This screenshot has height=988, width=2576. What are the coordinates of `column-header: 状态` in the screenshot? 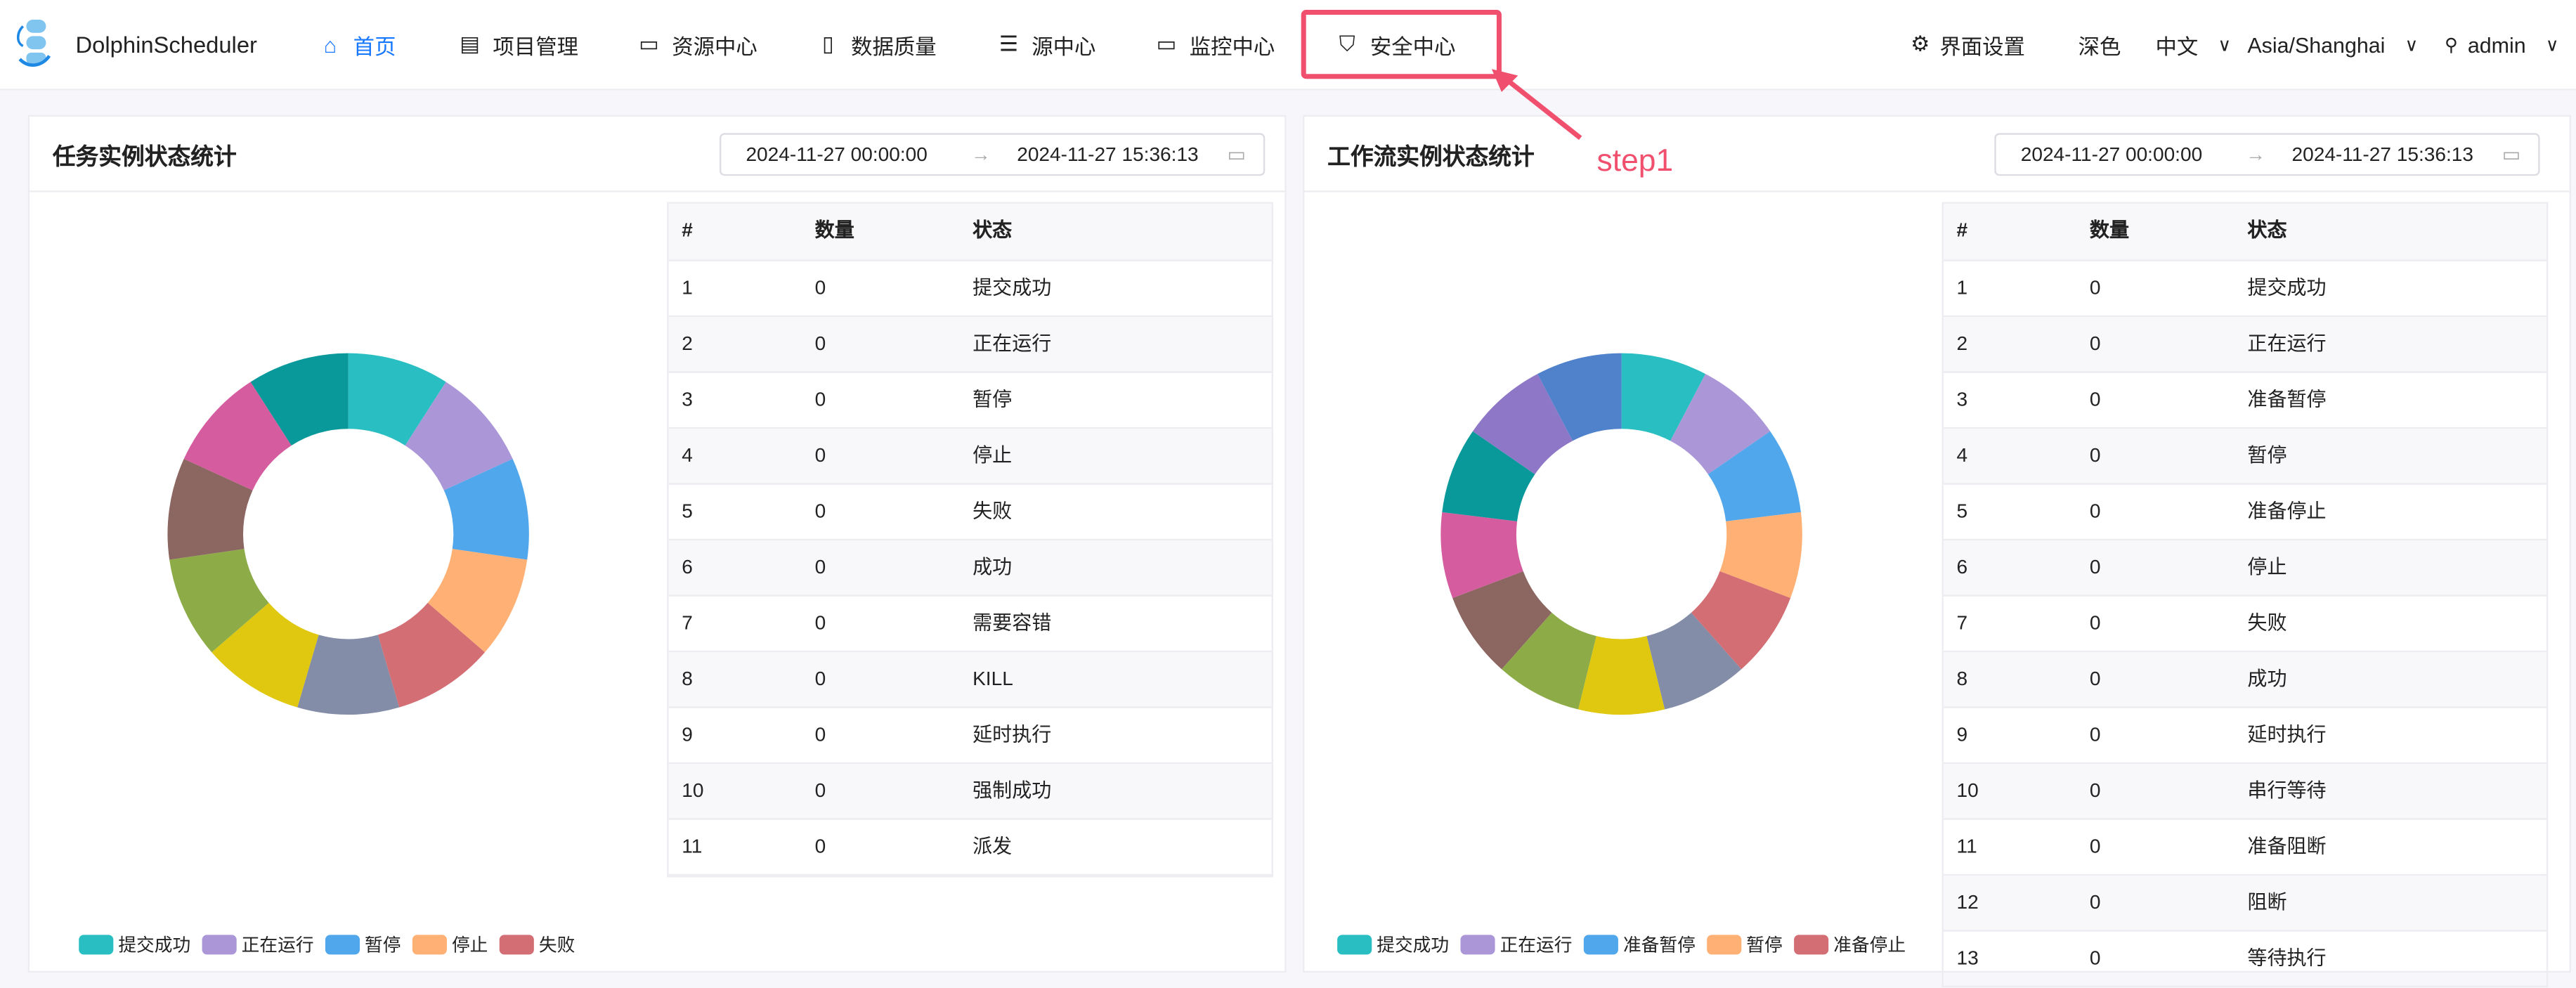 It's located at (2267, 230).